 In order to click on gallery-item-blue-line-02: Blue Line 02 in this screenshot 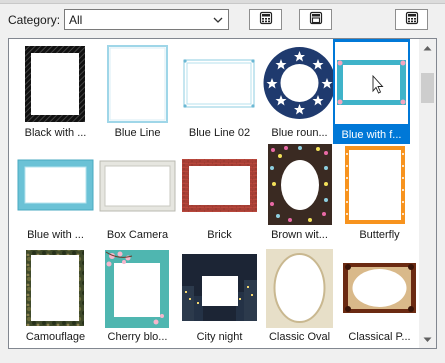, I will do `click(219, 92)`.